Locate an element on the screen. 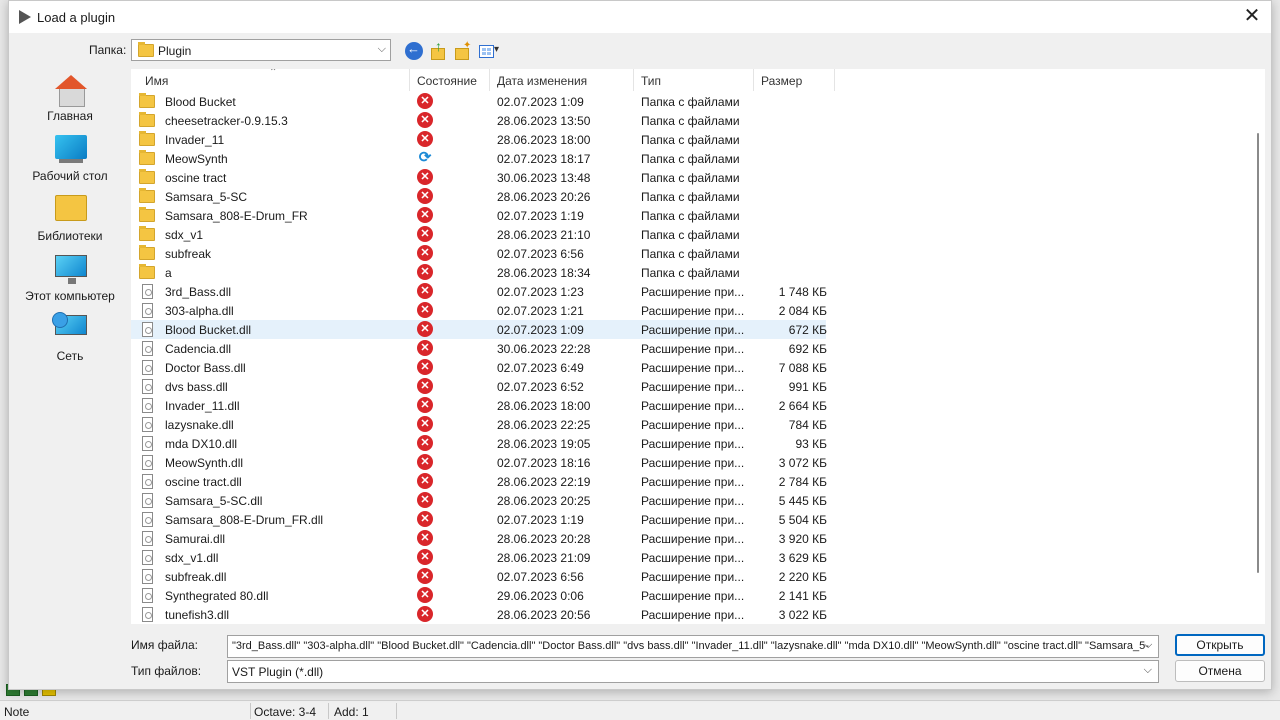  file-name: Invader_11 is located at coordinates (195, 140).